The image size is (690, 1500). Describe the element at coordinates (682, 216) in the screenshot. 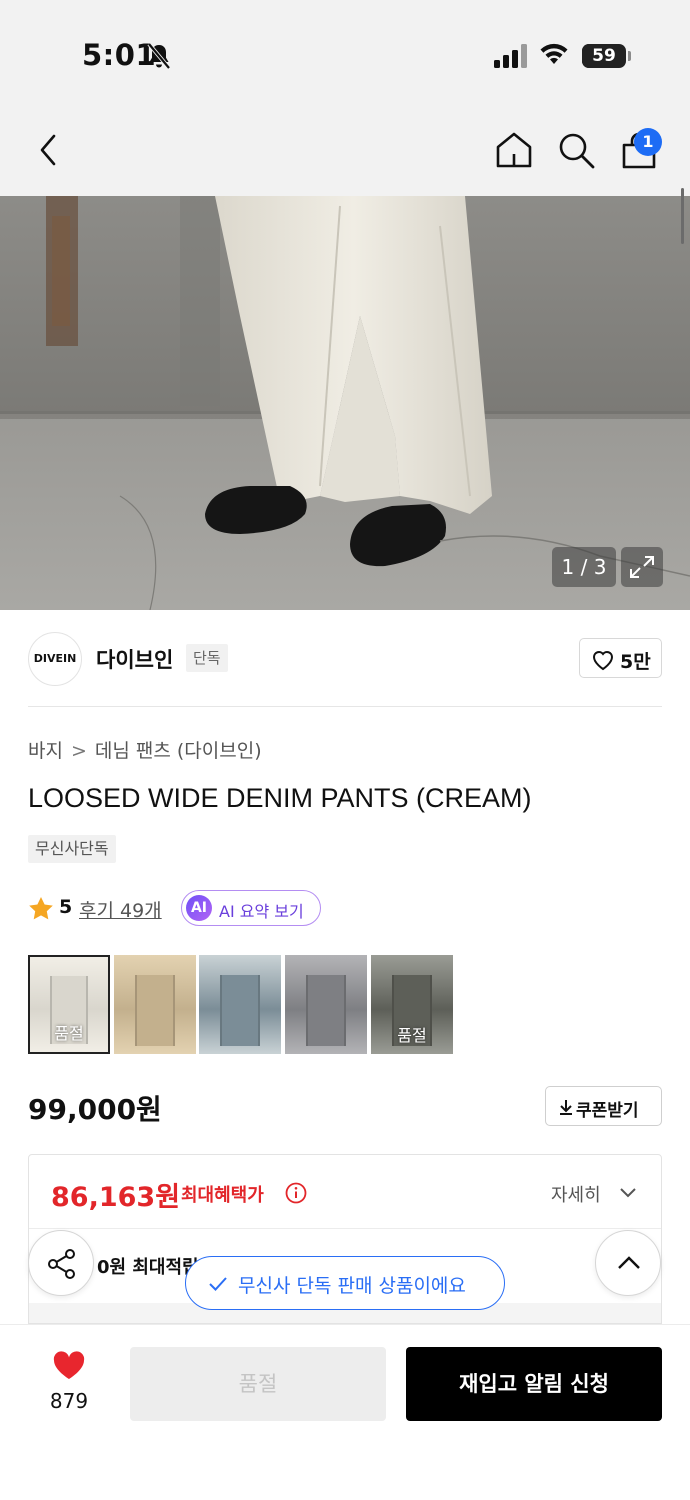

I see `scroll-indicator` at that location.